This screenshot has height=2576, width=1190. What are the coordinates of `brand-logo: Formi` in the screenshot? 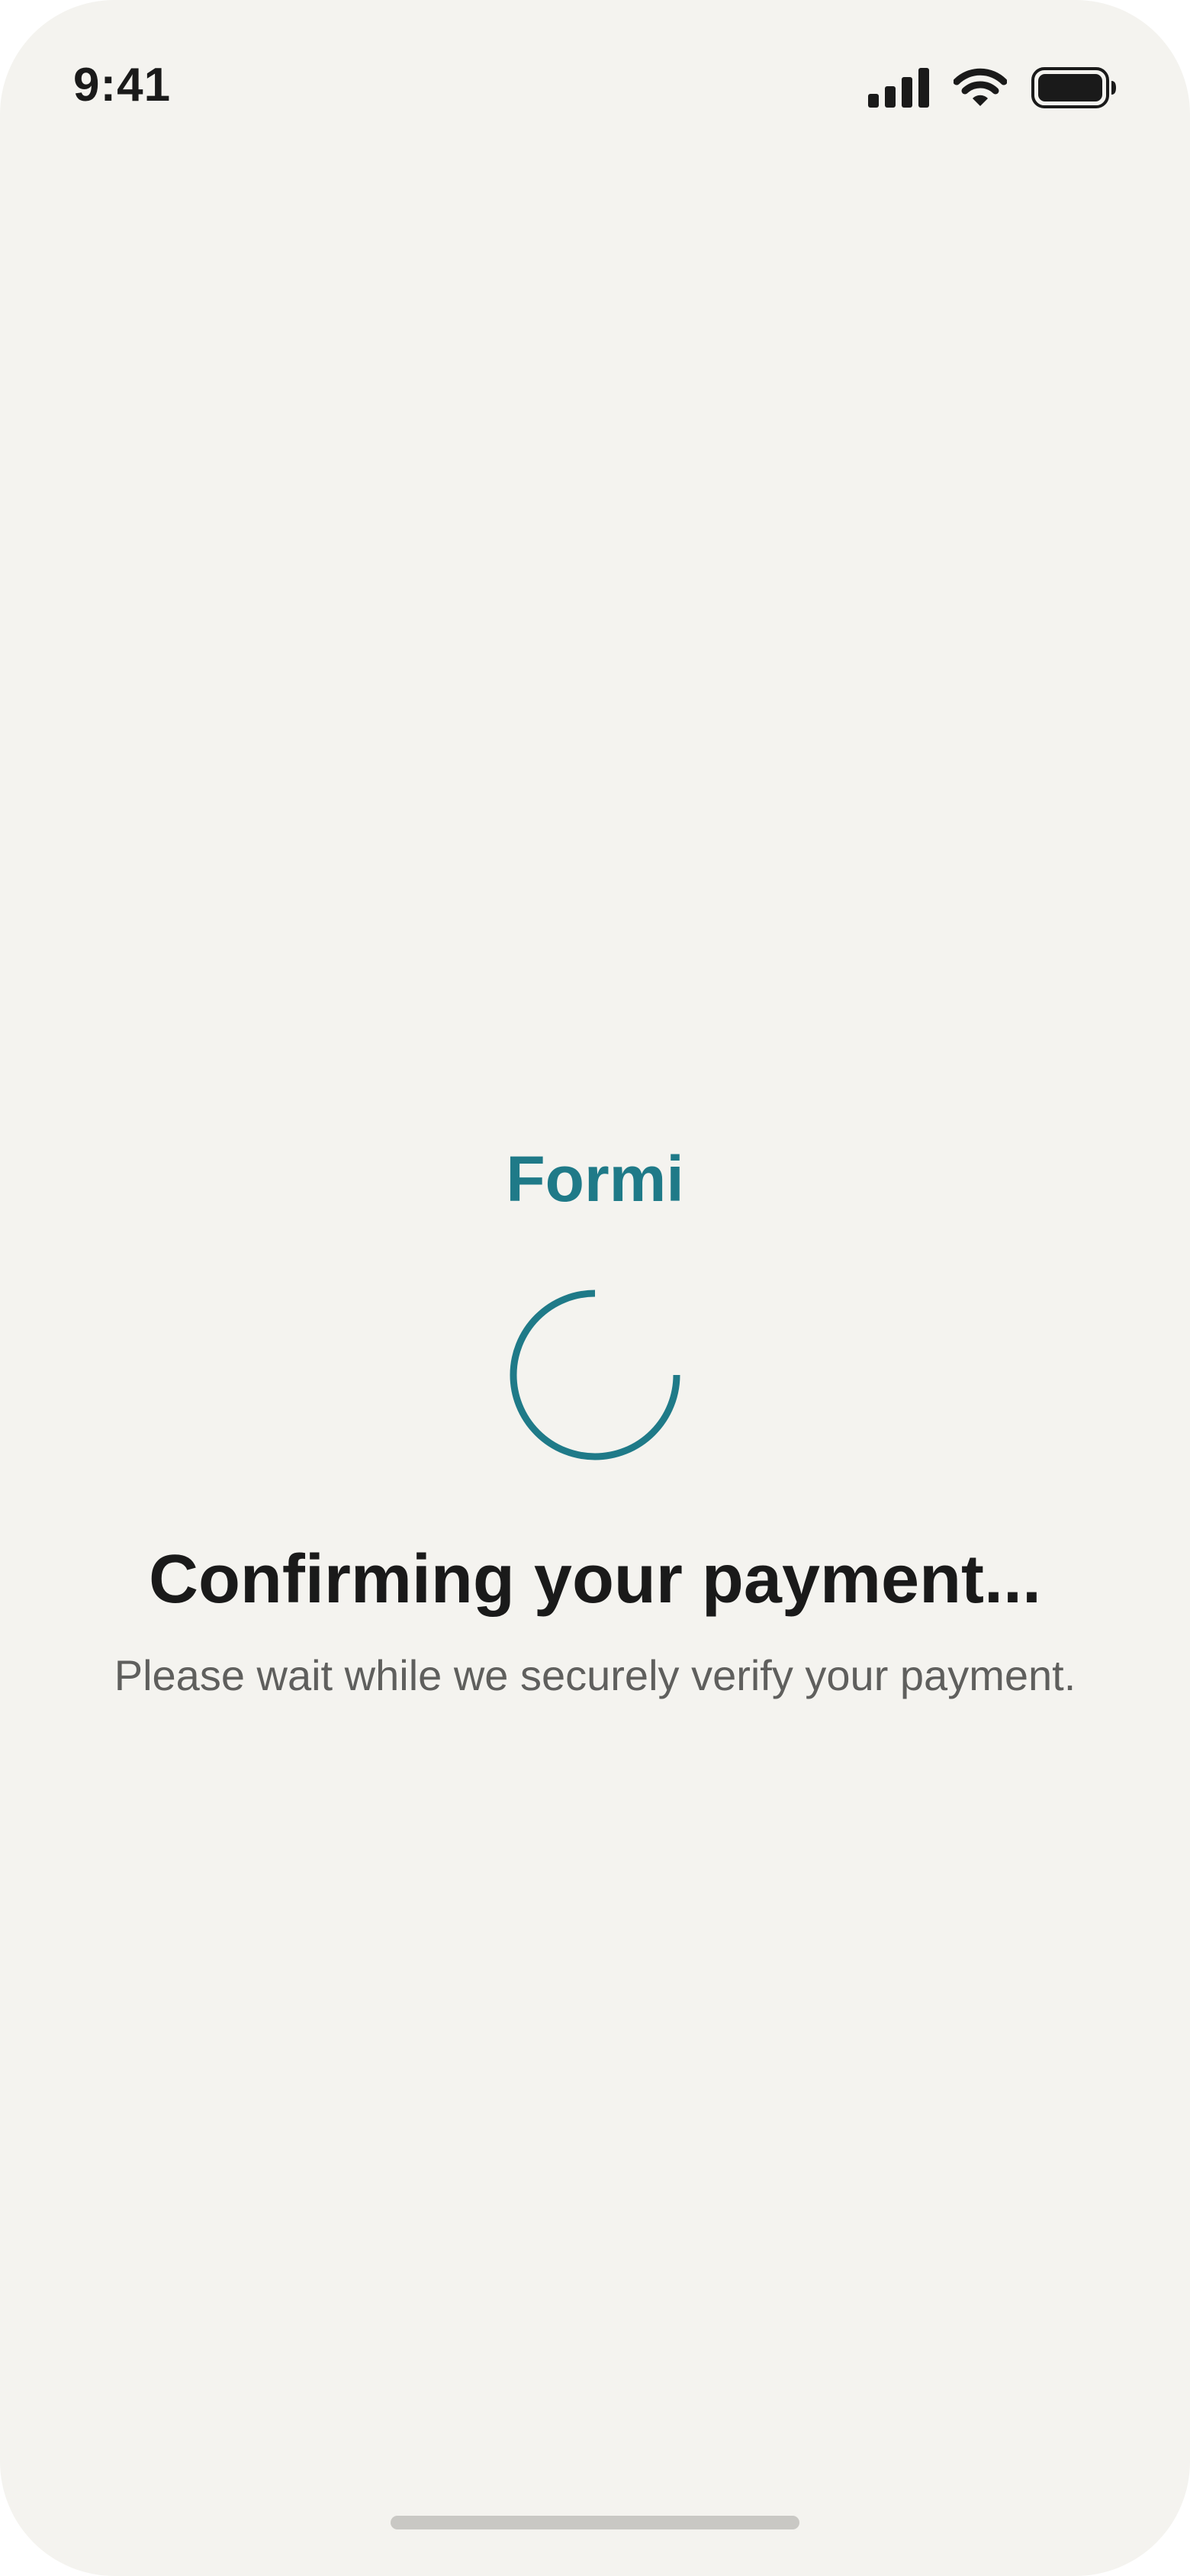 It's located at (595, 1179).